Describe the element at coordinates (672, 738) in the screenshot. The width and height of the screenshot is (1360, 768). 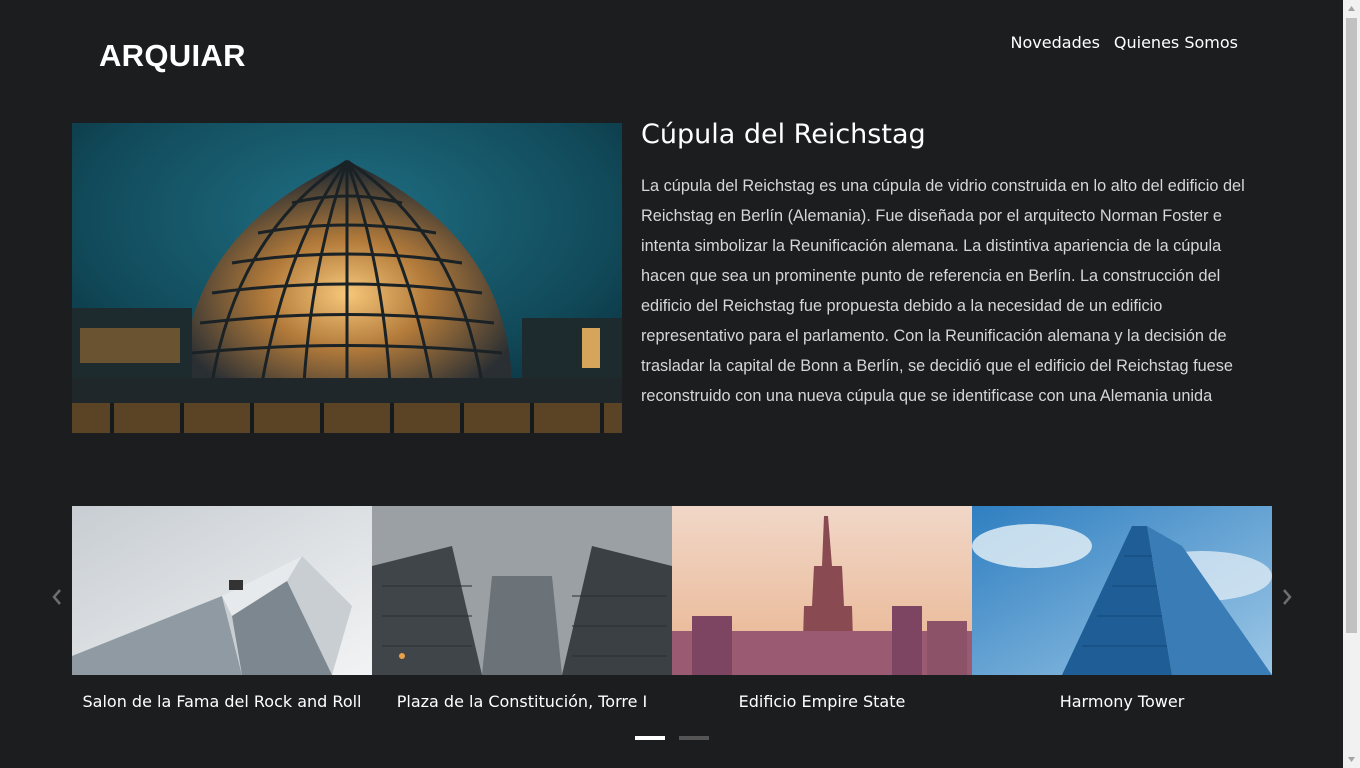
I see `carousel-indicators` at that location.